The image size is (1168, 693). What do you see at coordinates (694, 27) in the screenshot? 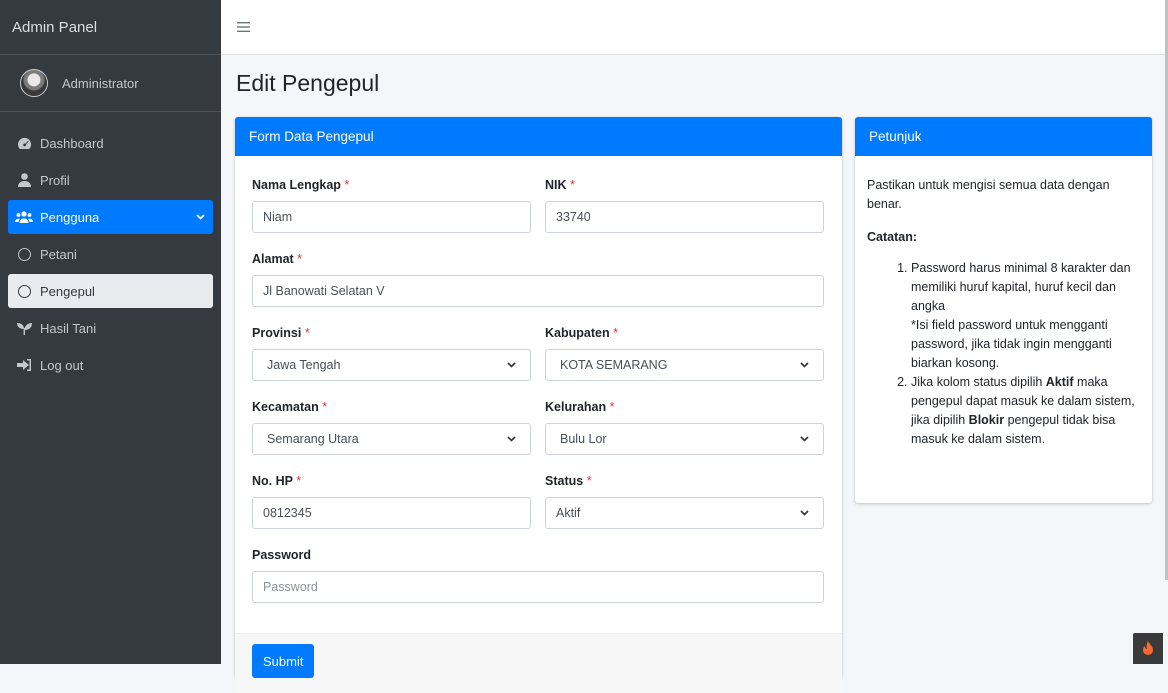
I see `top-navbar` at bounding box center [694, 27].